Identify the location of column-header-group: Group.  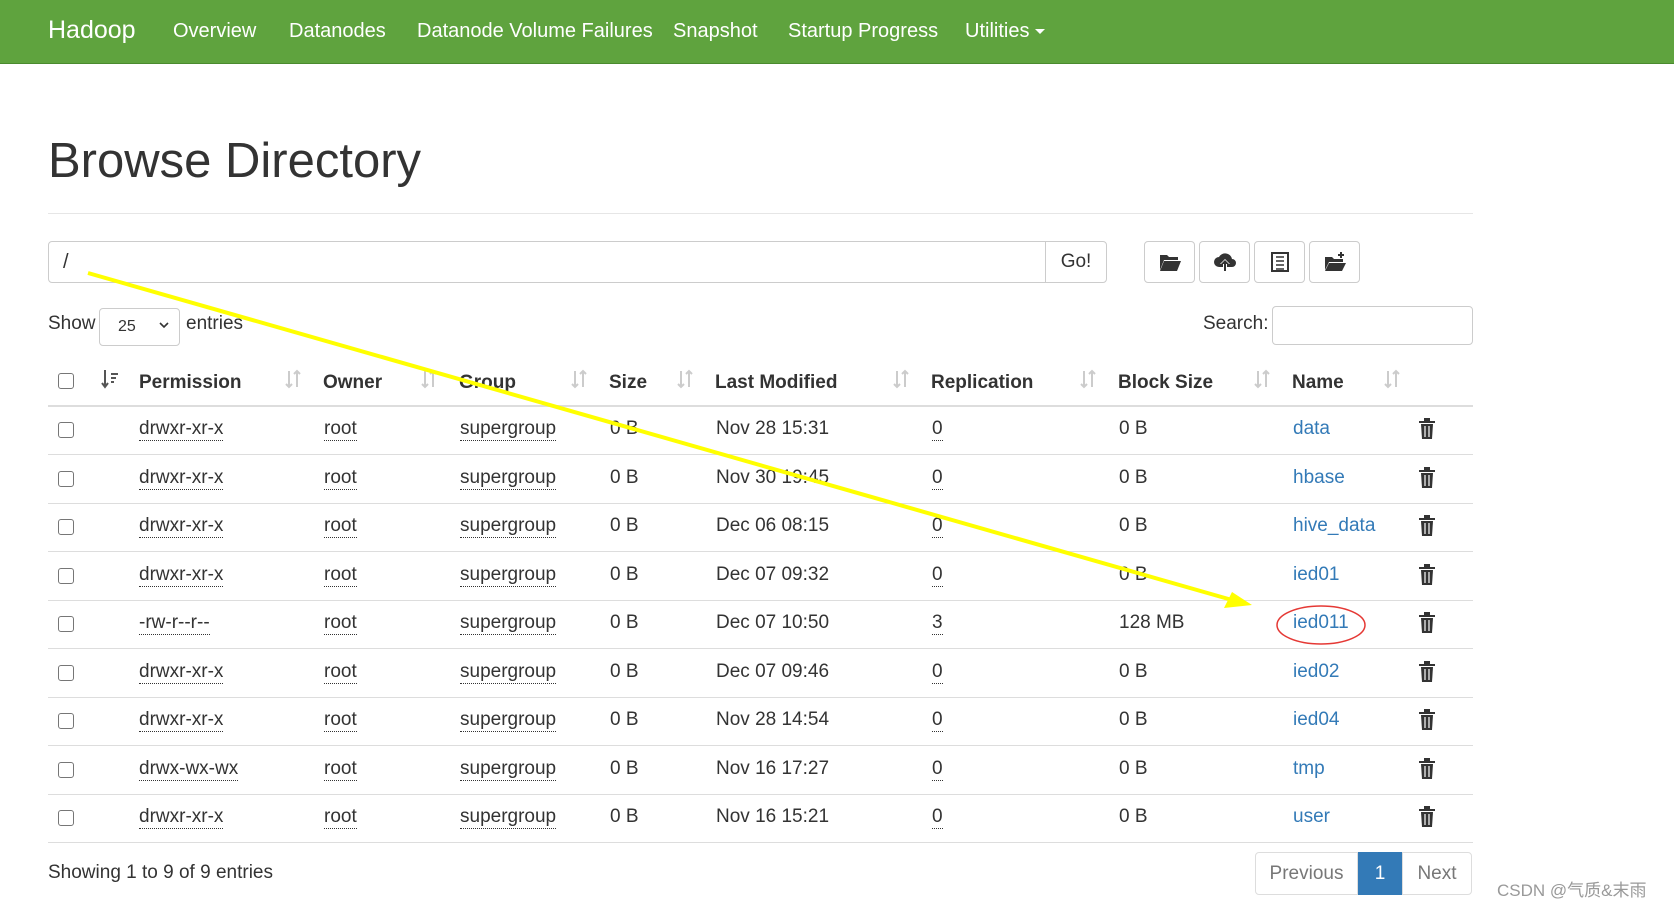
(487, 383).